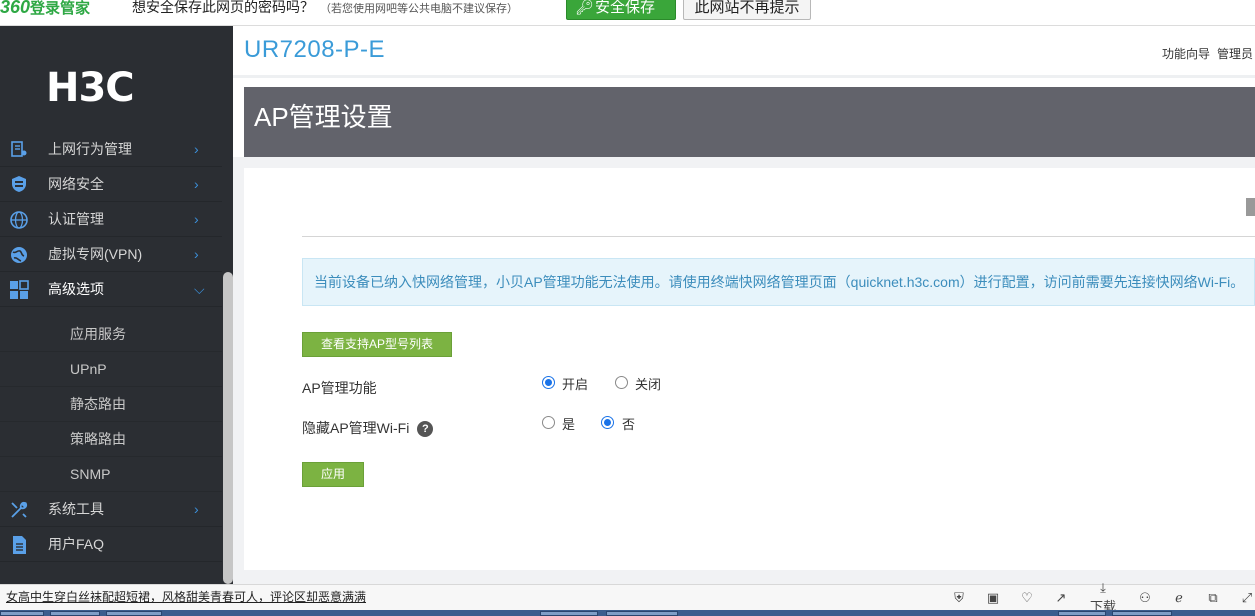  I want to click on sidebar-item-auth: 认证管理 ›, so click(111, 219).